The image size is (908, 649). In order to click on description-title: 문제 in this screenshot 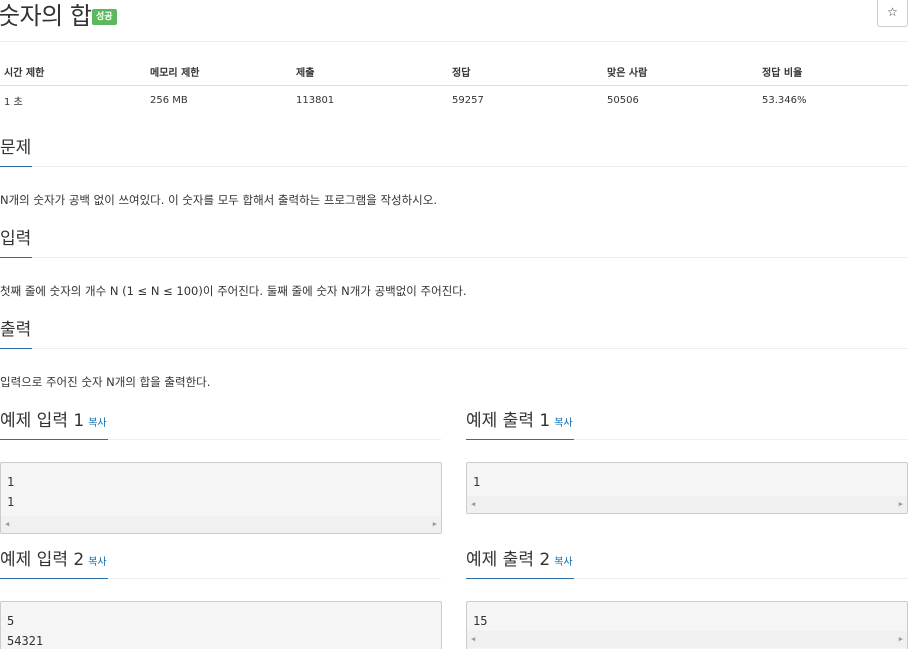, I will do `click(16, 152)`.